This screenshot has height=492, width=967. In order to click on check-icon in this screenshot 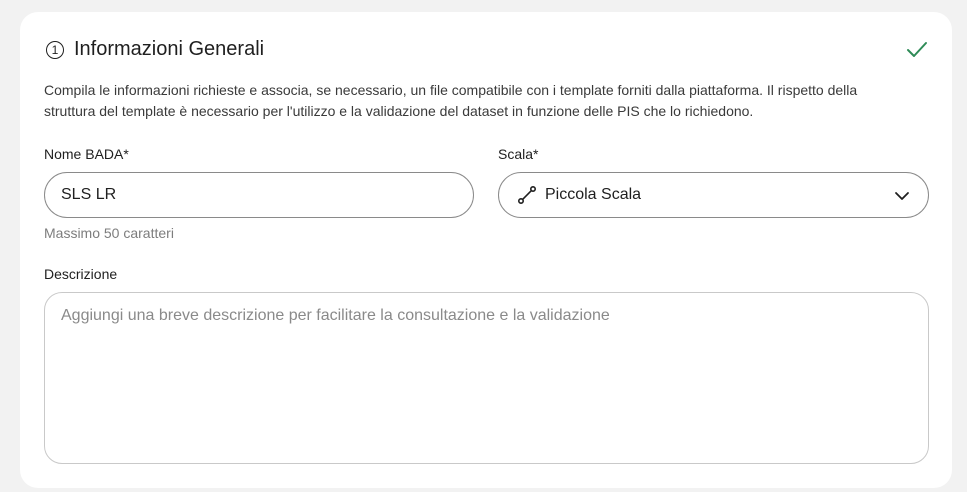, I will do `click(917, 49)`.